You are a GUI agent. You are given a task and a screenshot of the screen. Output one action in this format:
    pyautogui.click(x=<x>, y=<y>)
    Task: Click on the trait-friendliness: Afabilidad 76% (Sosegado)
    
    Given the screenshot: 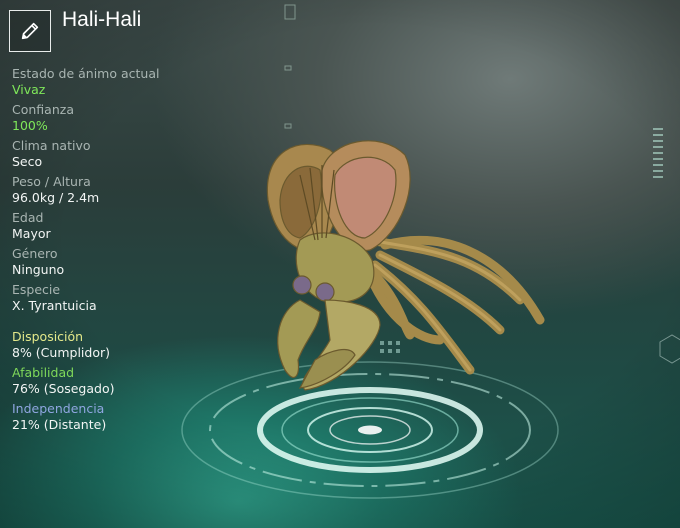 What is the action you would take?
    pyautogui.click(x=122, y=381)
    